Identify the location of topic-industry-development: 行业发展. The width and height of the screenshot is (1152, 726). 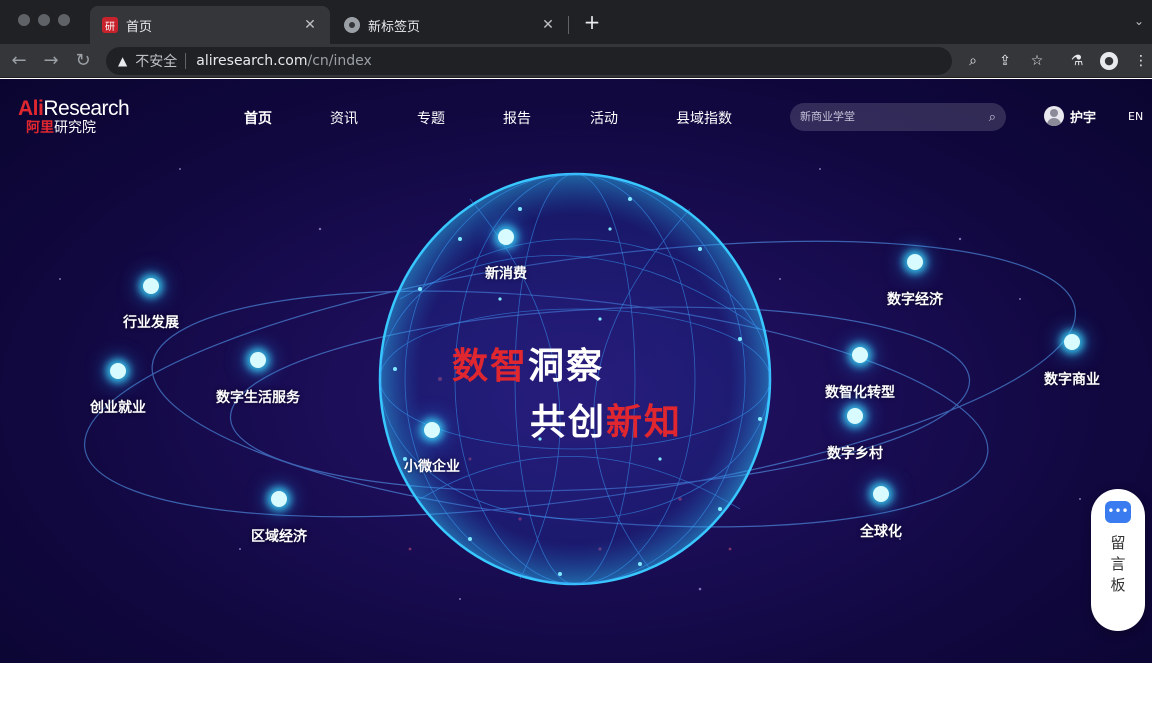
(151, 322).